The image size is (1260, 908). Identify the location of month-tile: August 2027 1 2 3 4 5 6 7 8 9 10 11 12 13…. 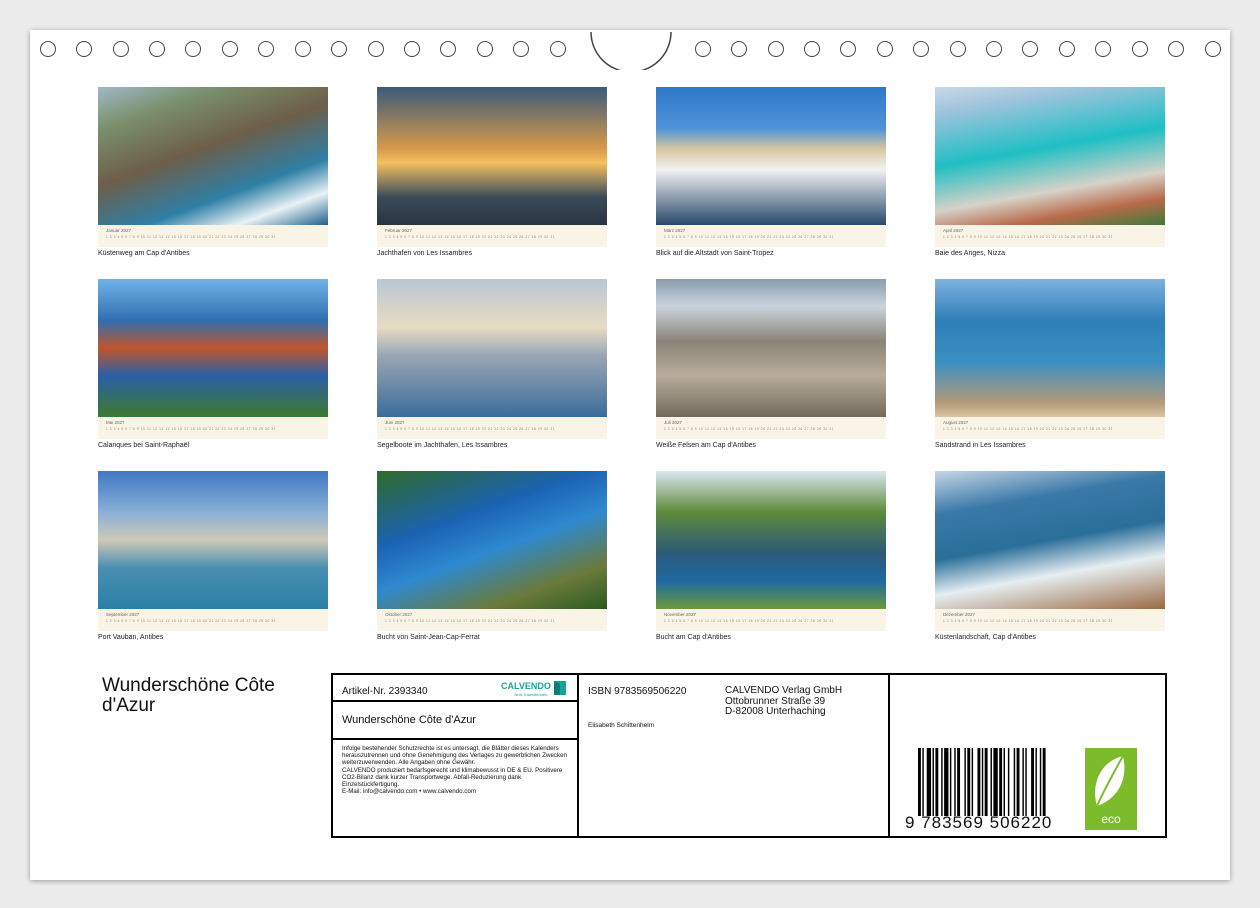
(1050, 364).